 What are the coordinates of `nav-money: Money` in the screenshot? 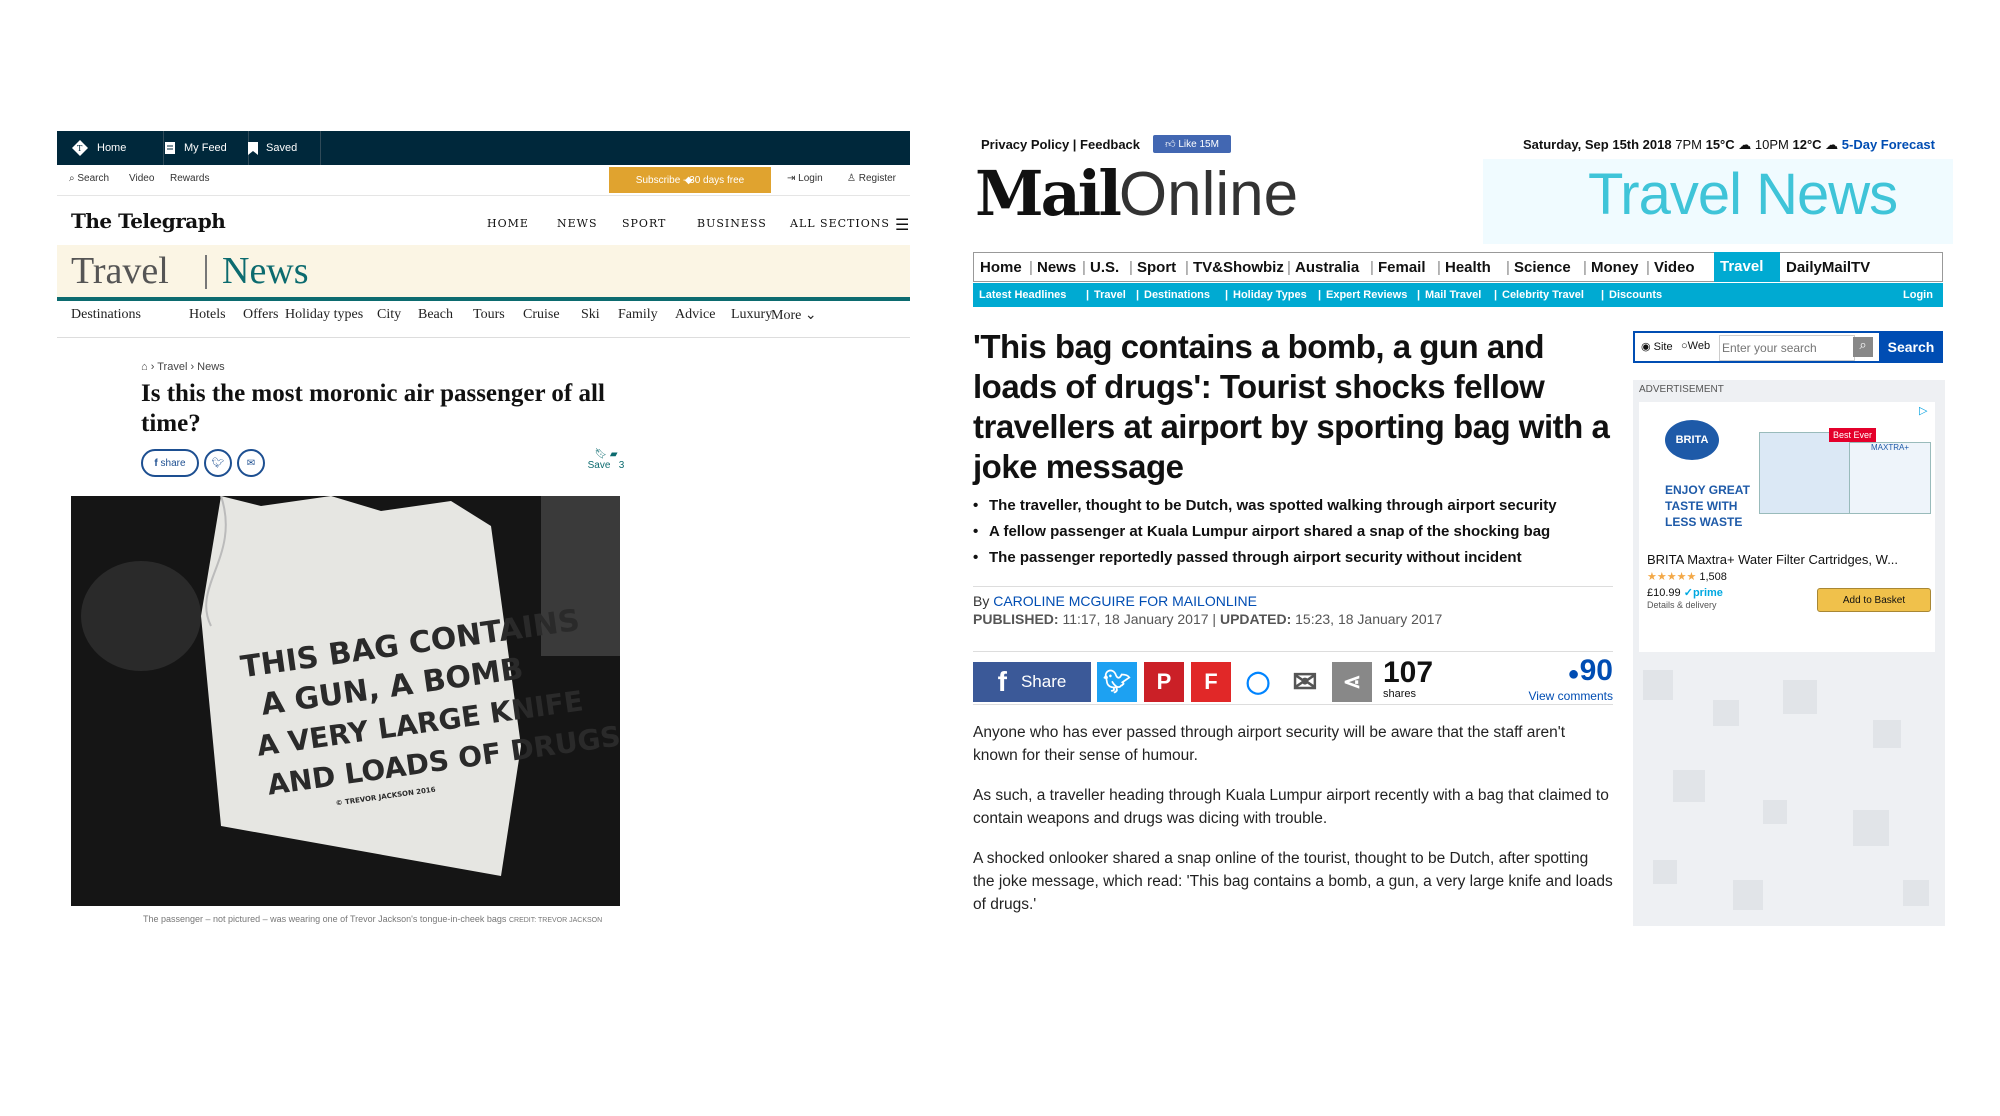 It's located at (1615, 267).